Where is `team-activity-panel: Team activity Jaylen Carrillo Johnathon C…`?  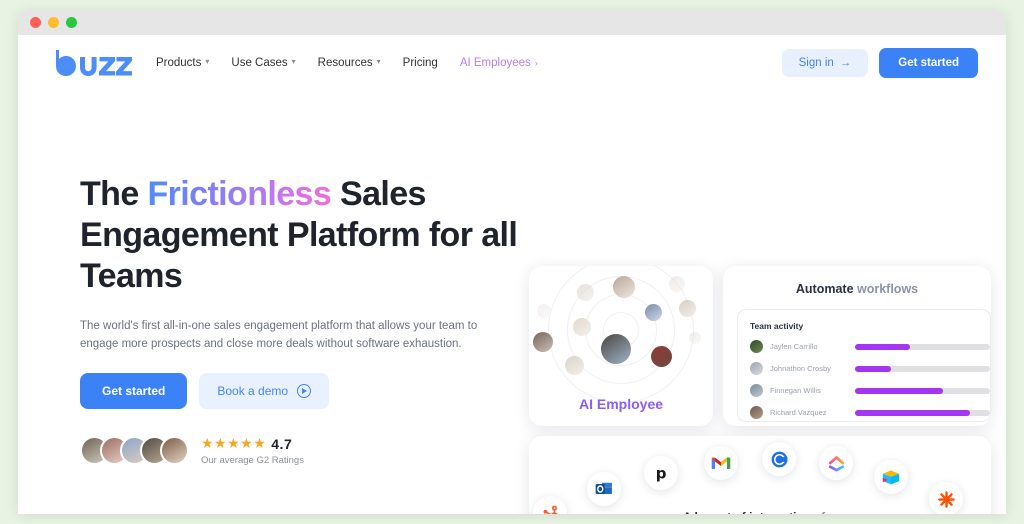
team-activity-panel: Team activity Jaylen Carrillo Johnathon C… is located at coordinates (864, 365).